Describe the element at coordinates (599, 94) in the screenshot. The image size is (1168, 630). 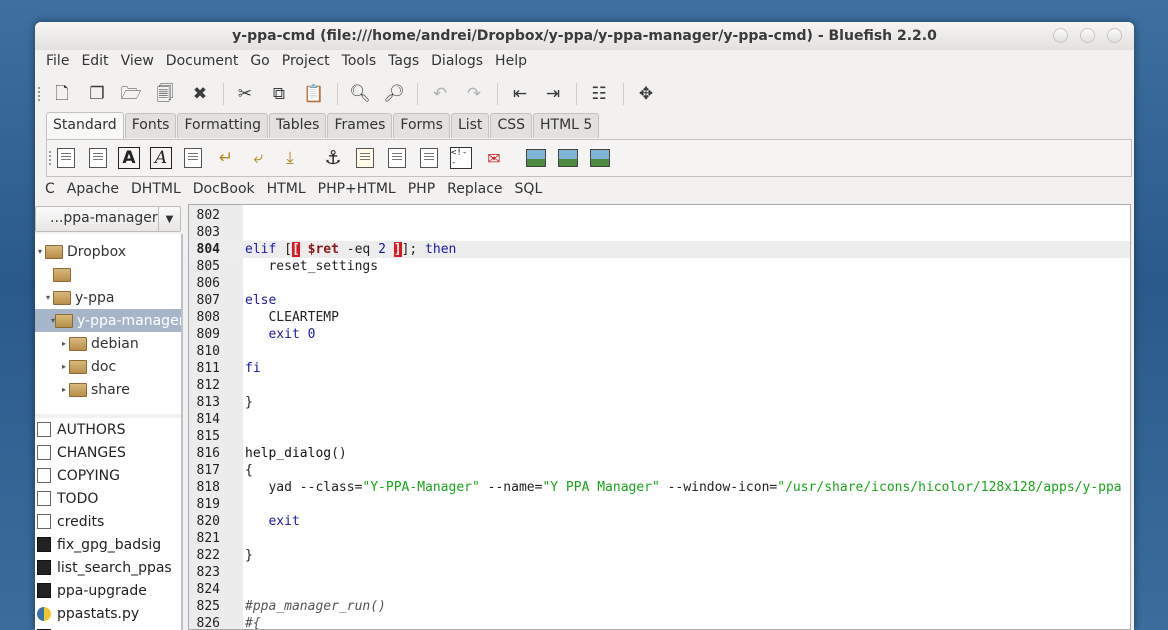
I see `preferences-icon: ☷` at that location.